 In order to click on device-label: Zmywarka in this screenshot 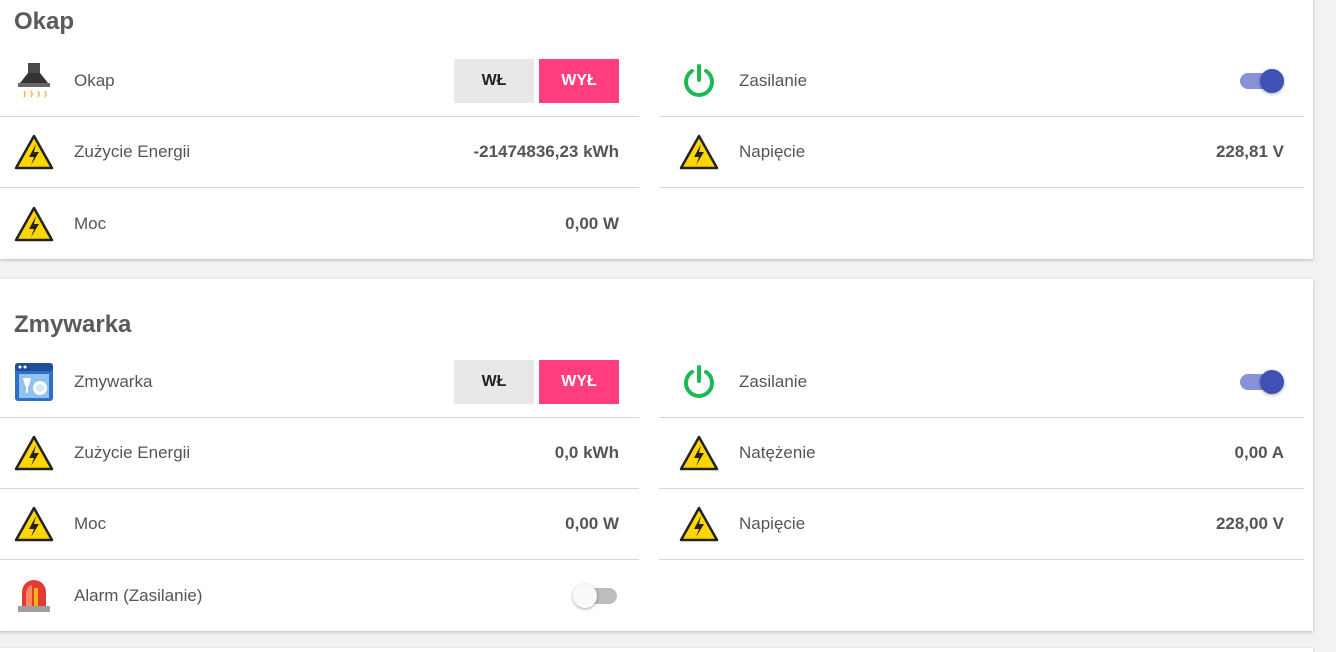, I will do `click(113, 381)`.